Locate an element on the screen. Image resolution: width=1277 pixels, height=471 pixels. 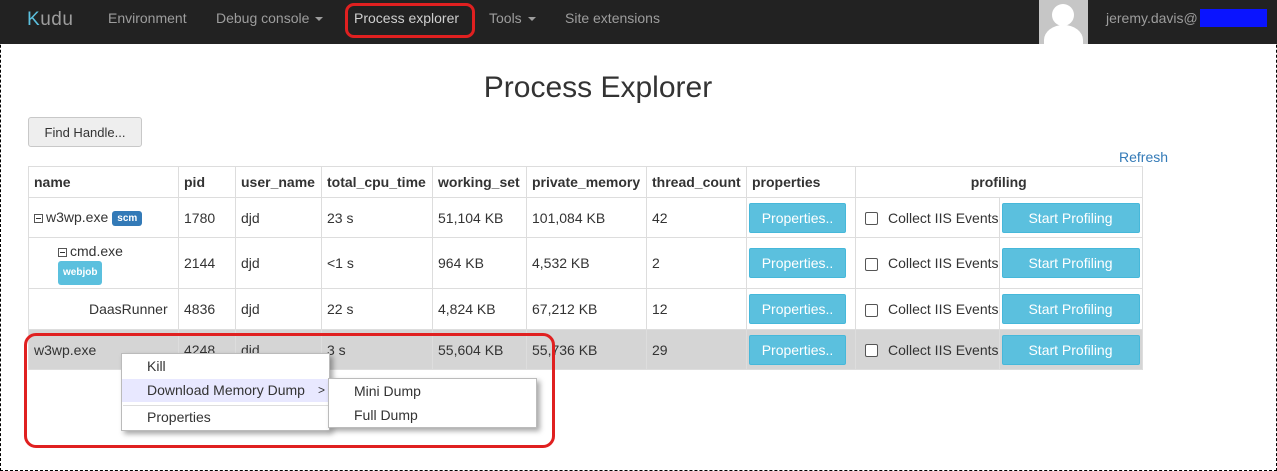
nav-environment: Environment is located at coordinates (147, 18).